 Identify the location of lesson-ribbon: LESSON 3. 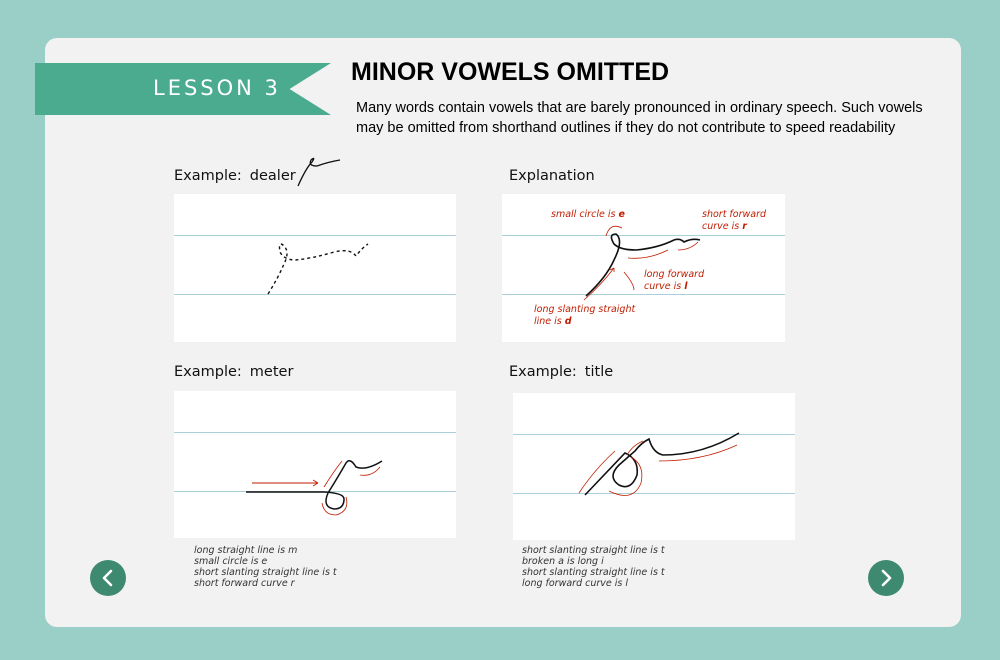
(183, 89).